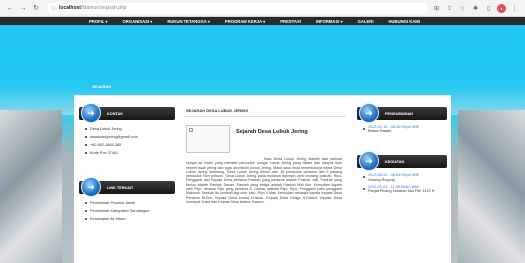 The width and height of the screenshot is (525, 263). What do you see at coordinates (191, 130) in the screenshot?
I see `broken-image-icon` at bounding box center [191, 130].